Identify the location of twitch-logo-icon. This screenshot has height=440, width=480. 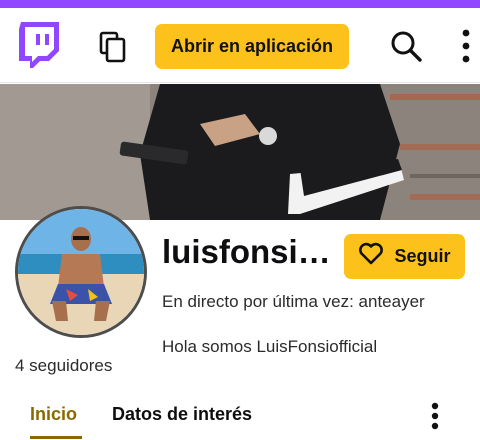
(39, 45).